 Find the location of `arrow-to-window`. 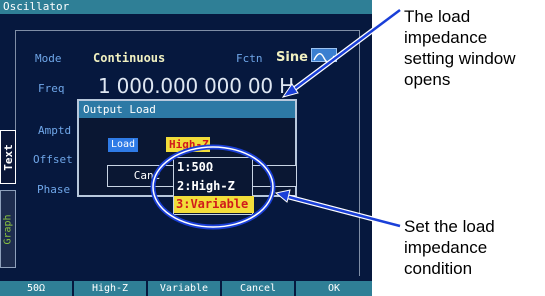

arrow-to-window is located at coordinates (341, 52).